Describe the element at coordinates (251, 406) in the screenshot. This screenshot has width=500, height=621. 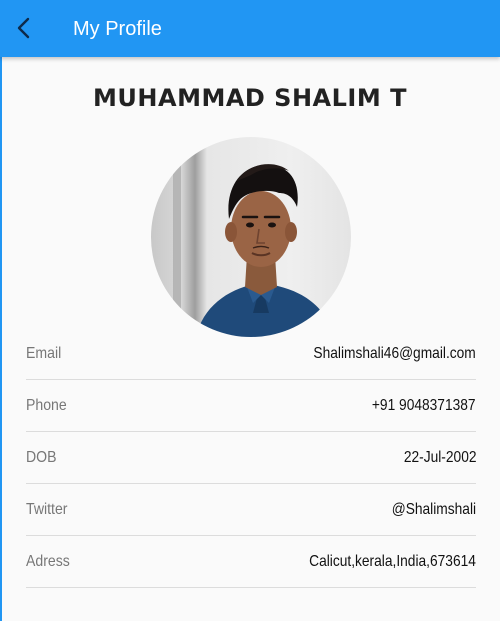
I see `detail-row-phone: Phone +91 9048371387` at that location.